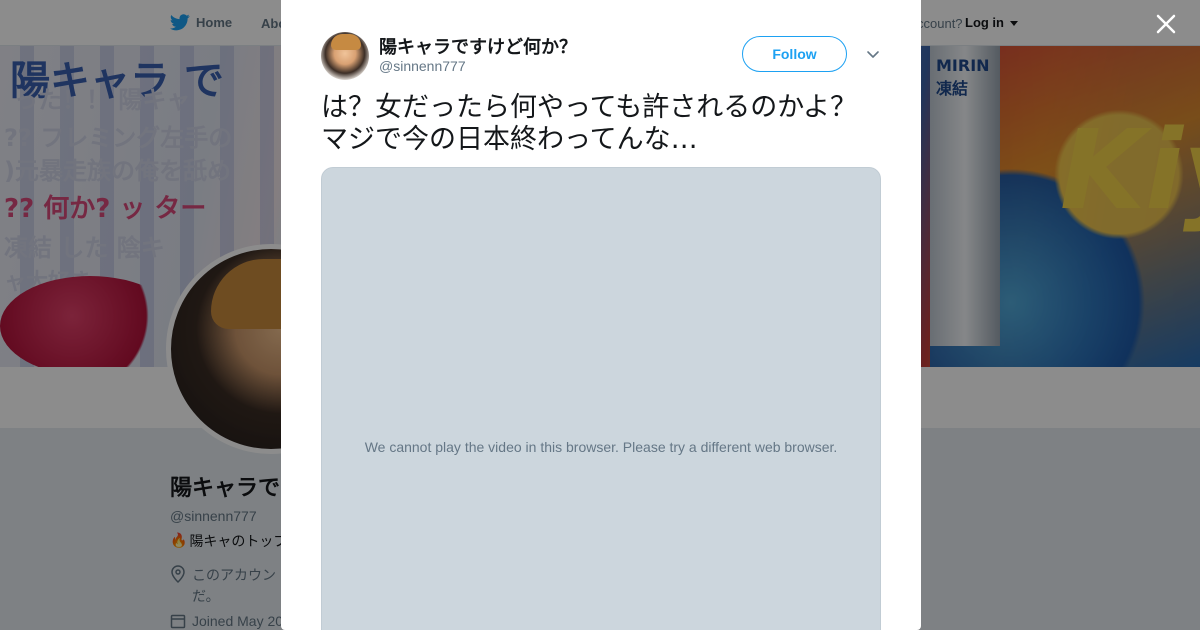 This screenshot has width=1200, height=630. What do you see at coordinates (794, 54) in the screenshot?
I see `follow-button: Follow` at bounding box center [794, 54].